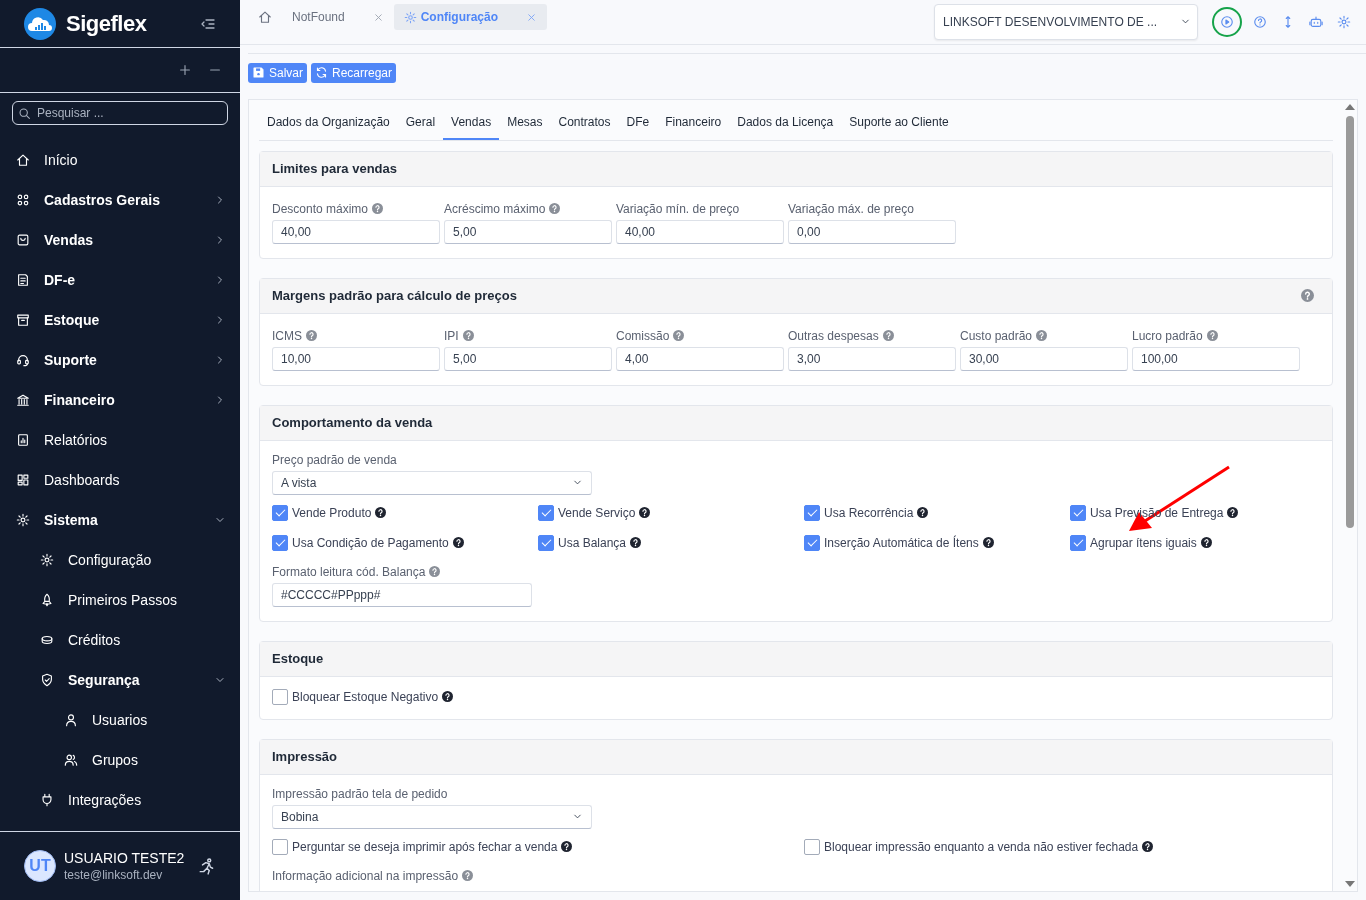 The height and width of the screenshot is (900, 1366). I want to click on section-title: Impressão, so click(305, 757).